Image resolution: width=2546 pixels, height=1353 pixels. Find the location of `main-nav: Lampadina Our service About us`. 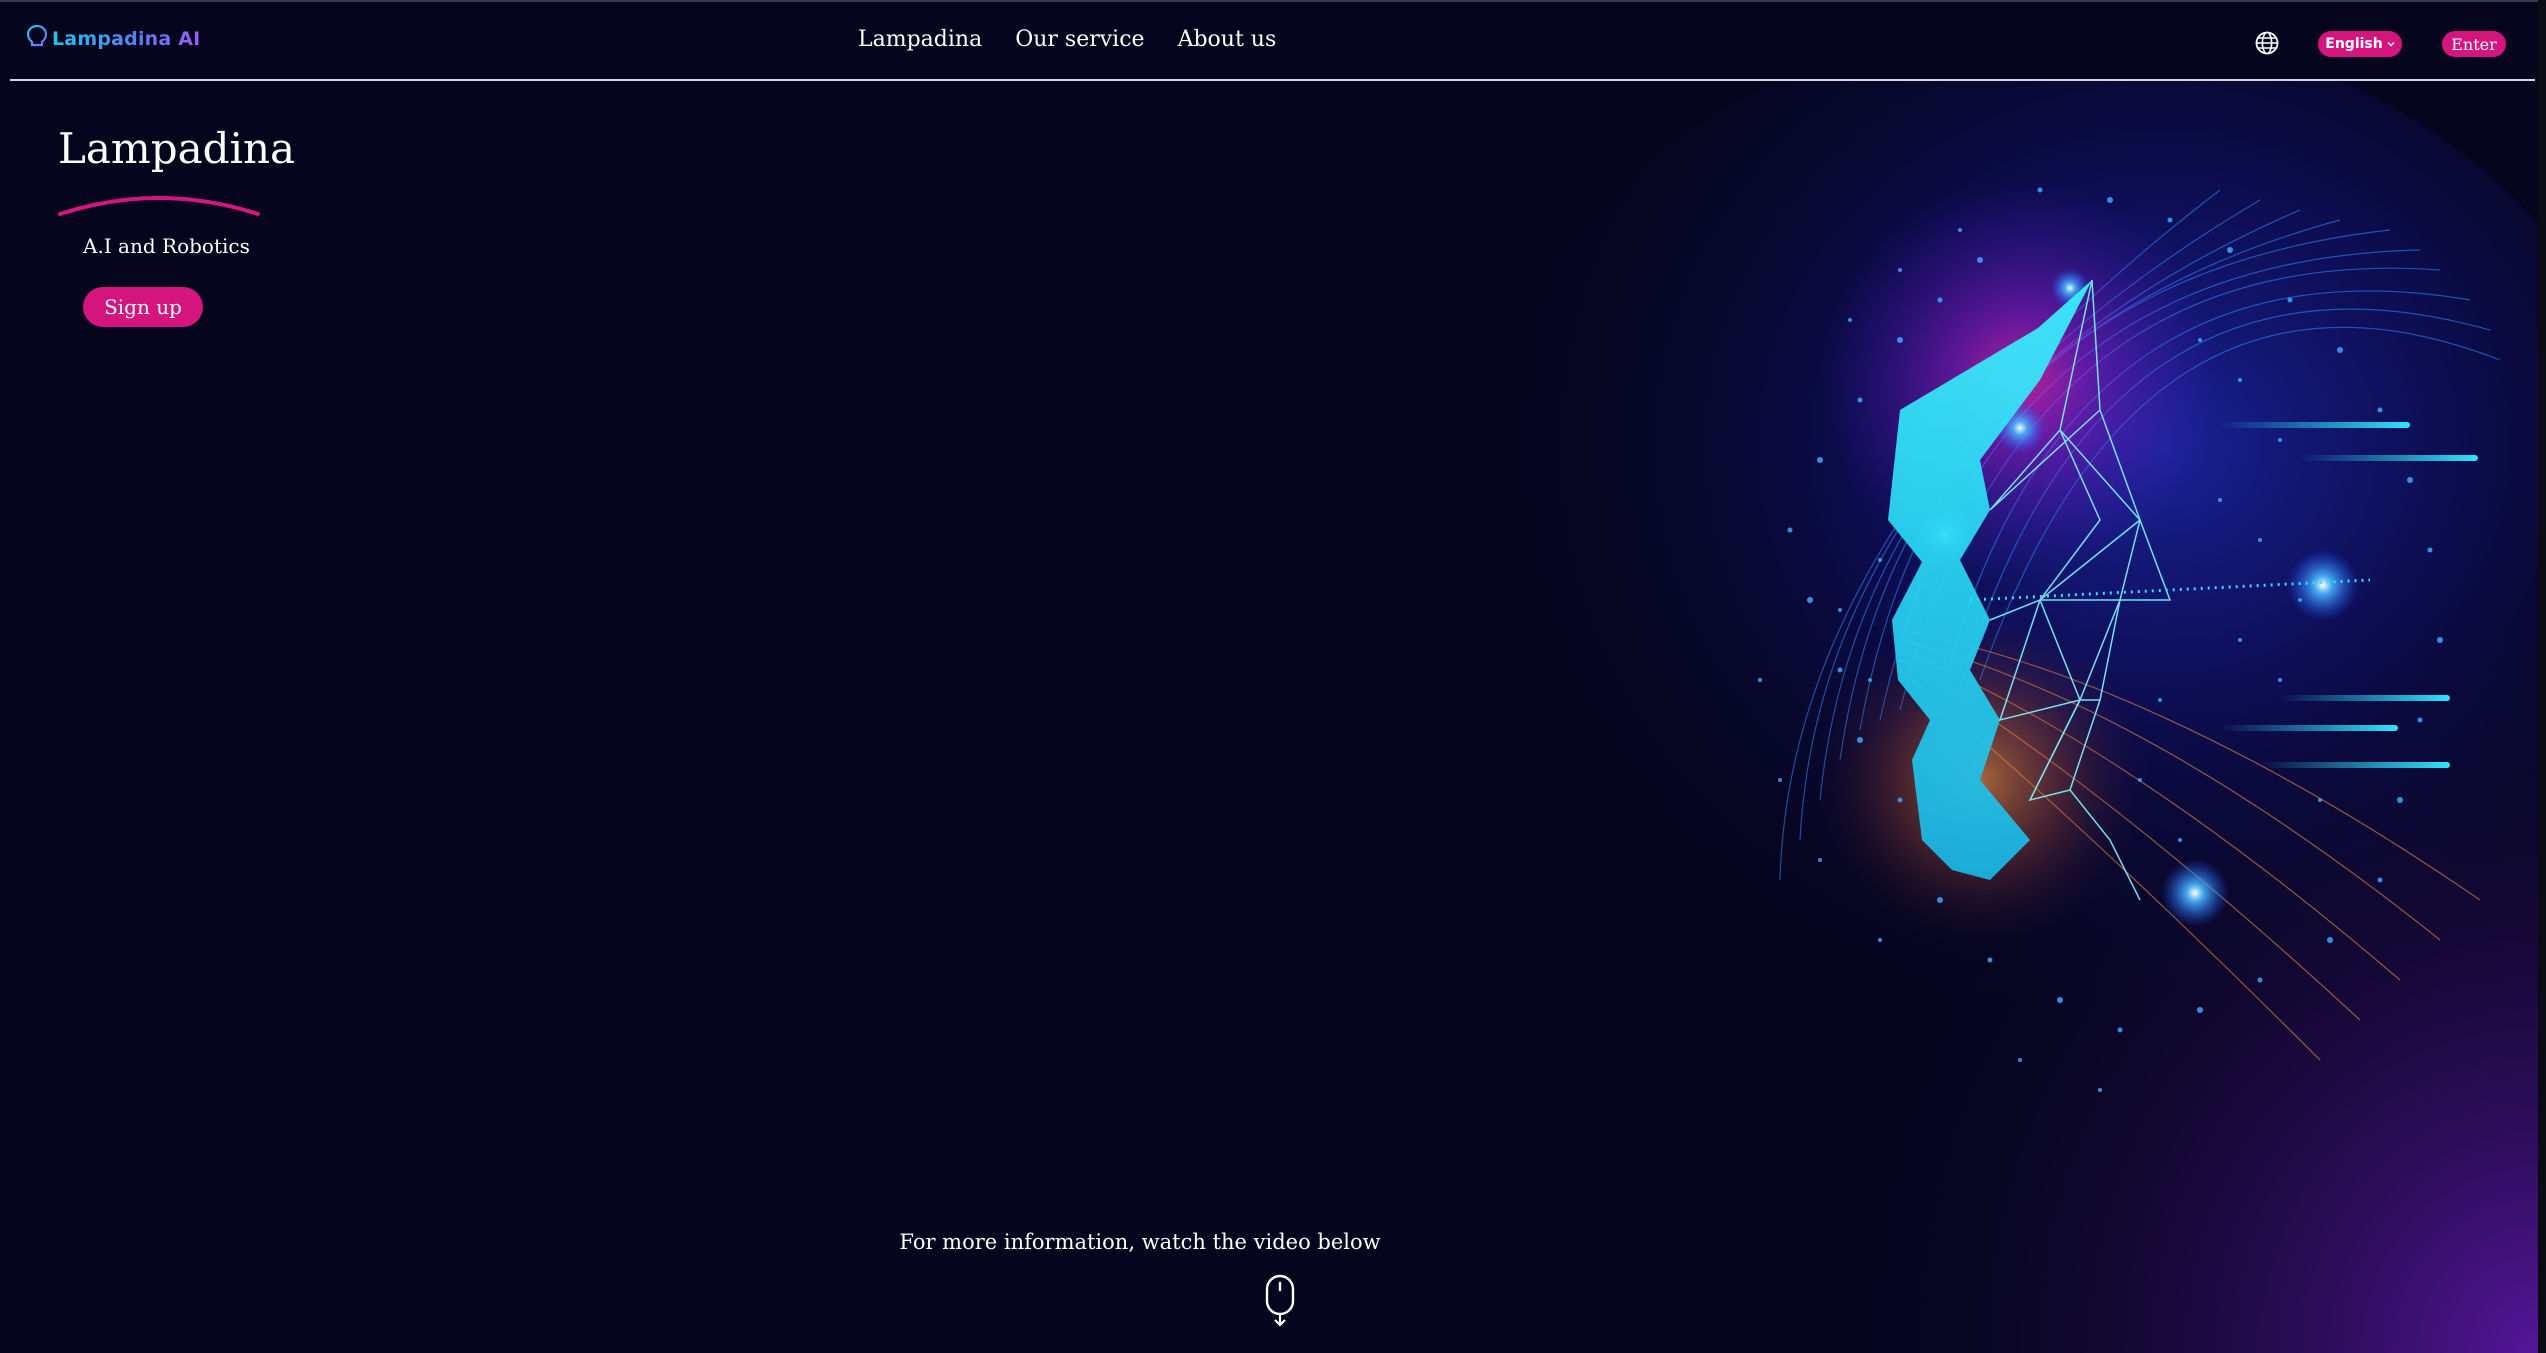

main-nav: Lampadina Our service About us is located at coordinates (1067, 39).